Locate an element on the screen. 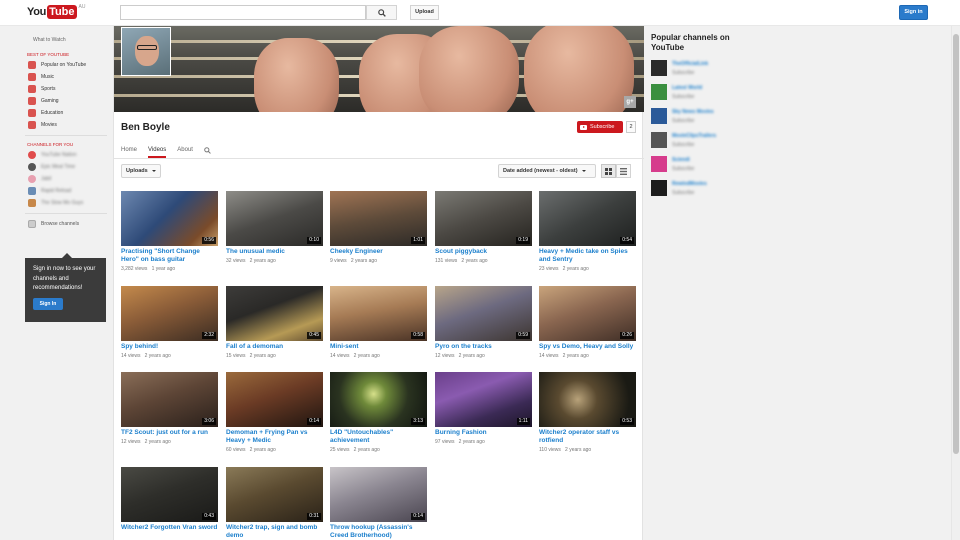  video-thumbnail: 0:53 is located at coordinates (587, 399).